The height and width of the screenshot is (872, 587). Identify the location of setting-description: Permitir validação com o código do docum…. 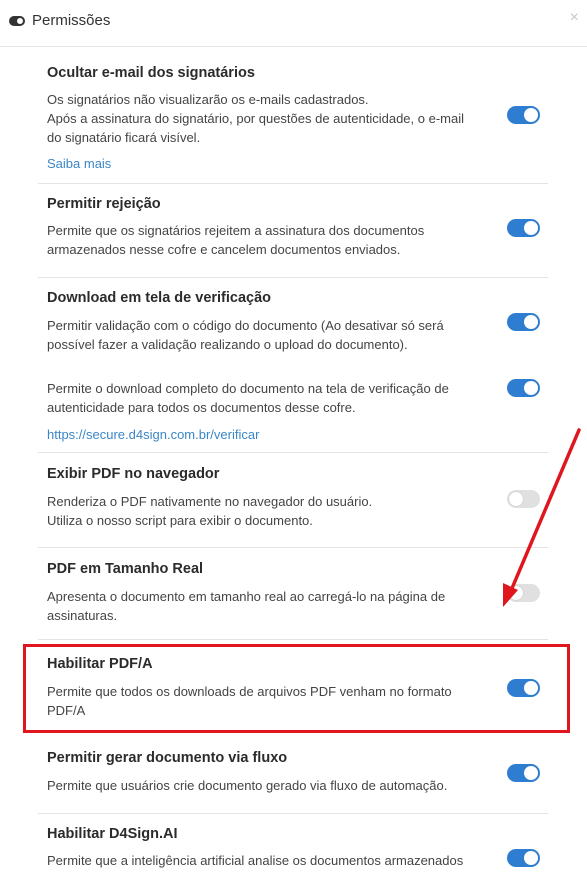
(245, 335).